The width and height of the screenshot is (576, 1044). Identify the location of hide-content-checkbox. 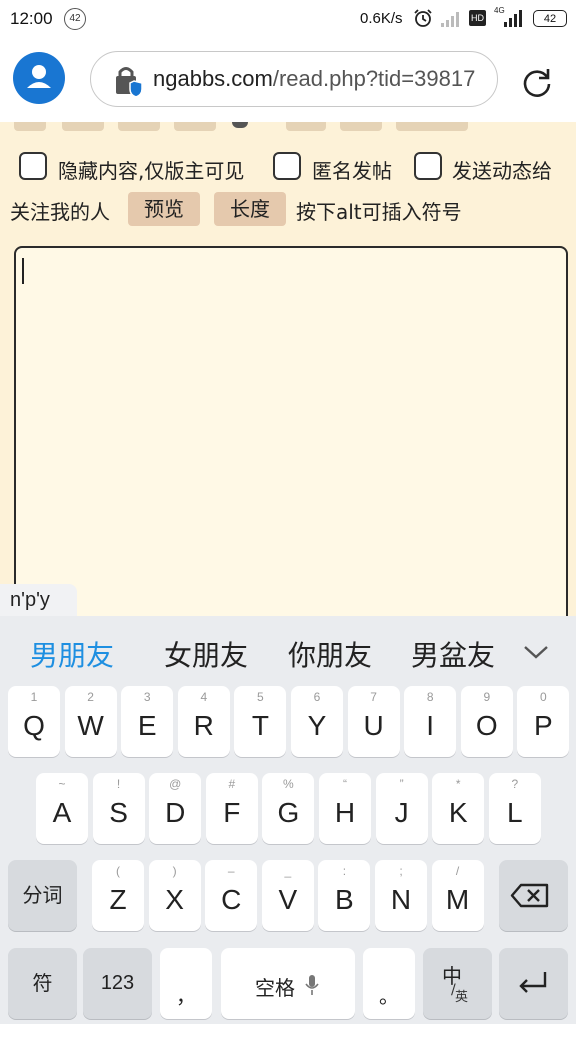
(33, 166).